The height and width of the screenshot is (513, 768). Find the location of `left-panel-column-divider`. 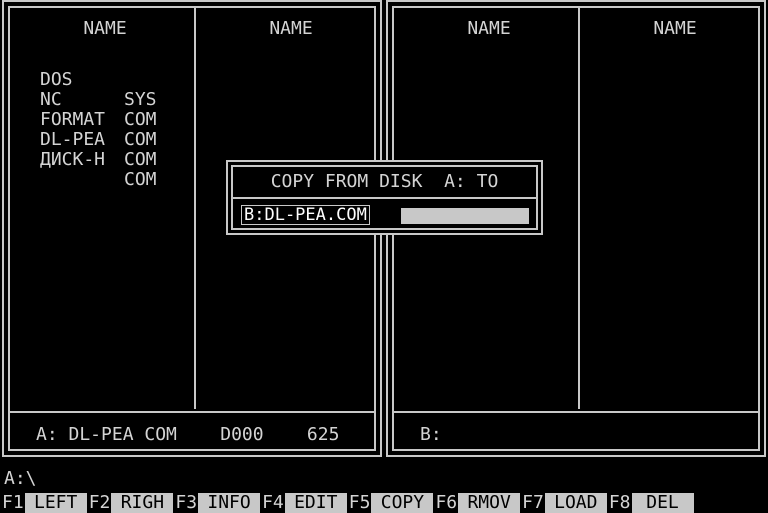

left-panel-column-divider is located at coordinates (195, 208).